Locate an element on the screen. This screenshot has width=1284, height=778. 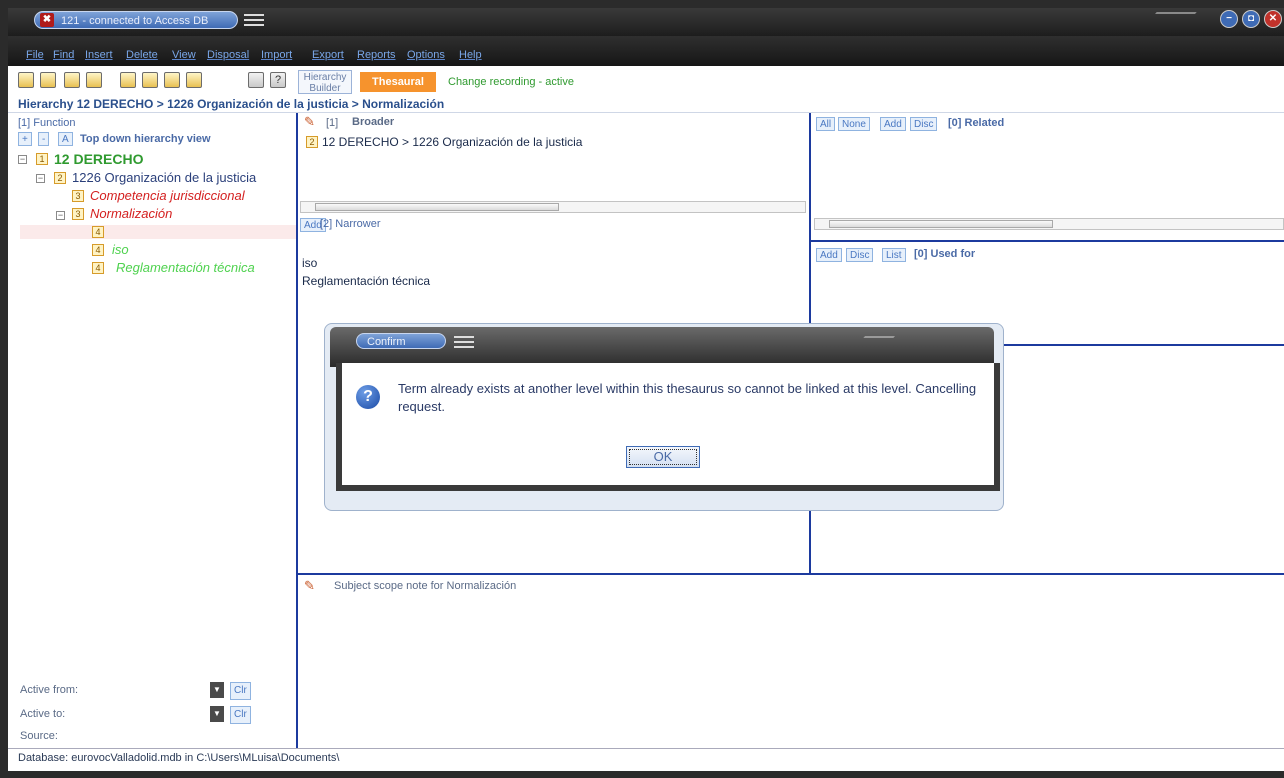
folder-icon is located at coordinates (128, 80).